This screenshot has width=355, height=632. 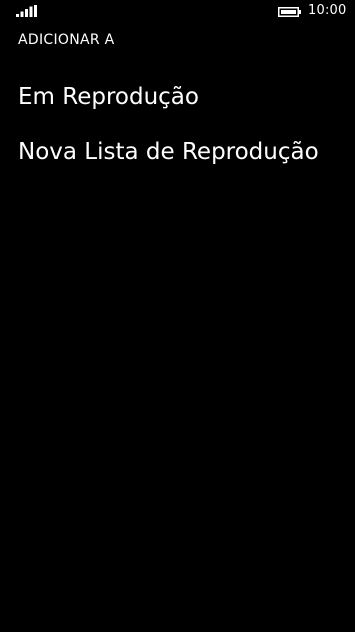 I want to click on status-bar: 10:00, so click(x=177, y=13).